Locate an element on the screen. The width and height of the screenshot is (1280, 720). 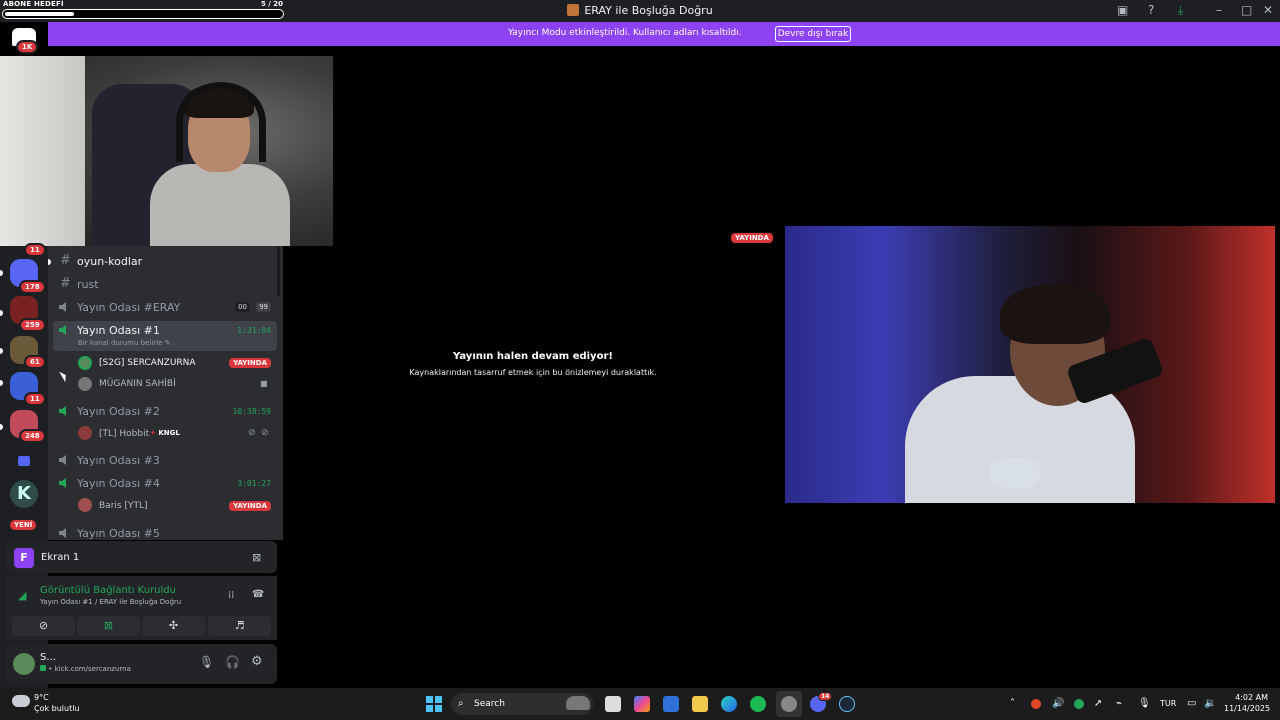
windows-start-icon is located at coordinates (434, 704).